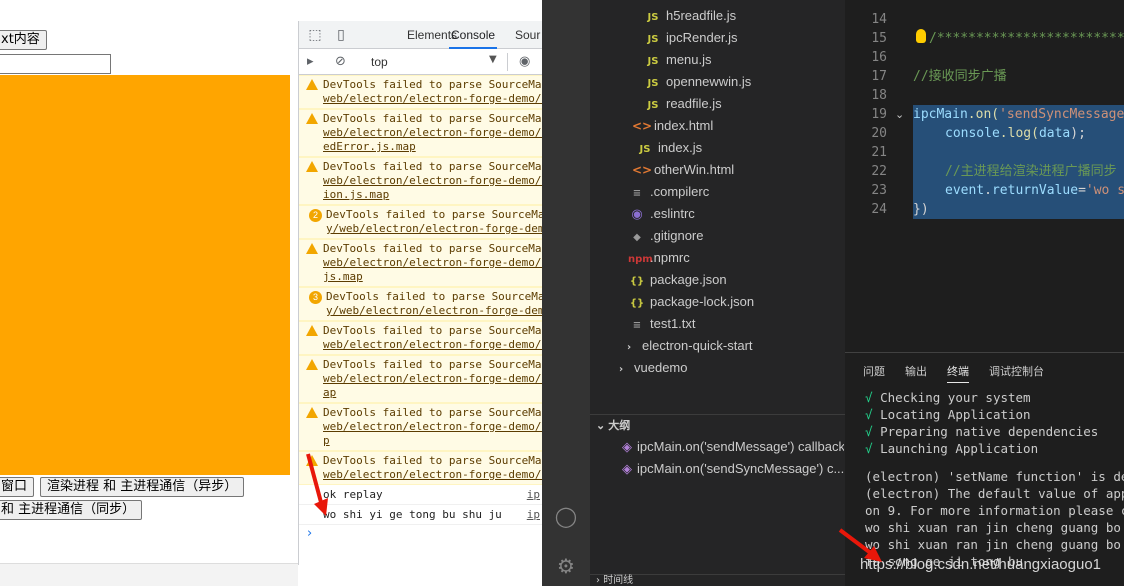  I want to click on file-name: ipcRender.js, so click(702, 37).